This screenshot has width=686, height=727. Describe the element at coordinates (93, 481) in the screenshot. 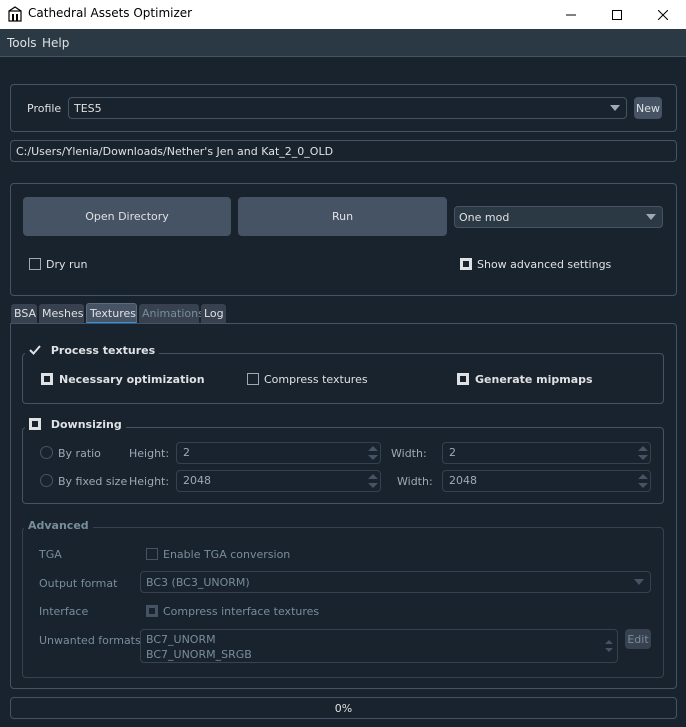

I see `by-fixed-size-label: By fixed size` at that location.